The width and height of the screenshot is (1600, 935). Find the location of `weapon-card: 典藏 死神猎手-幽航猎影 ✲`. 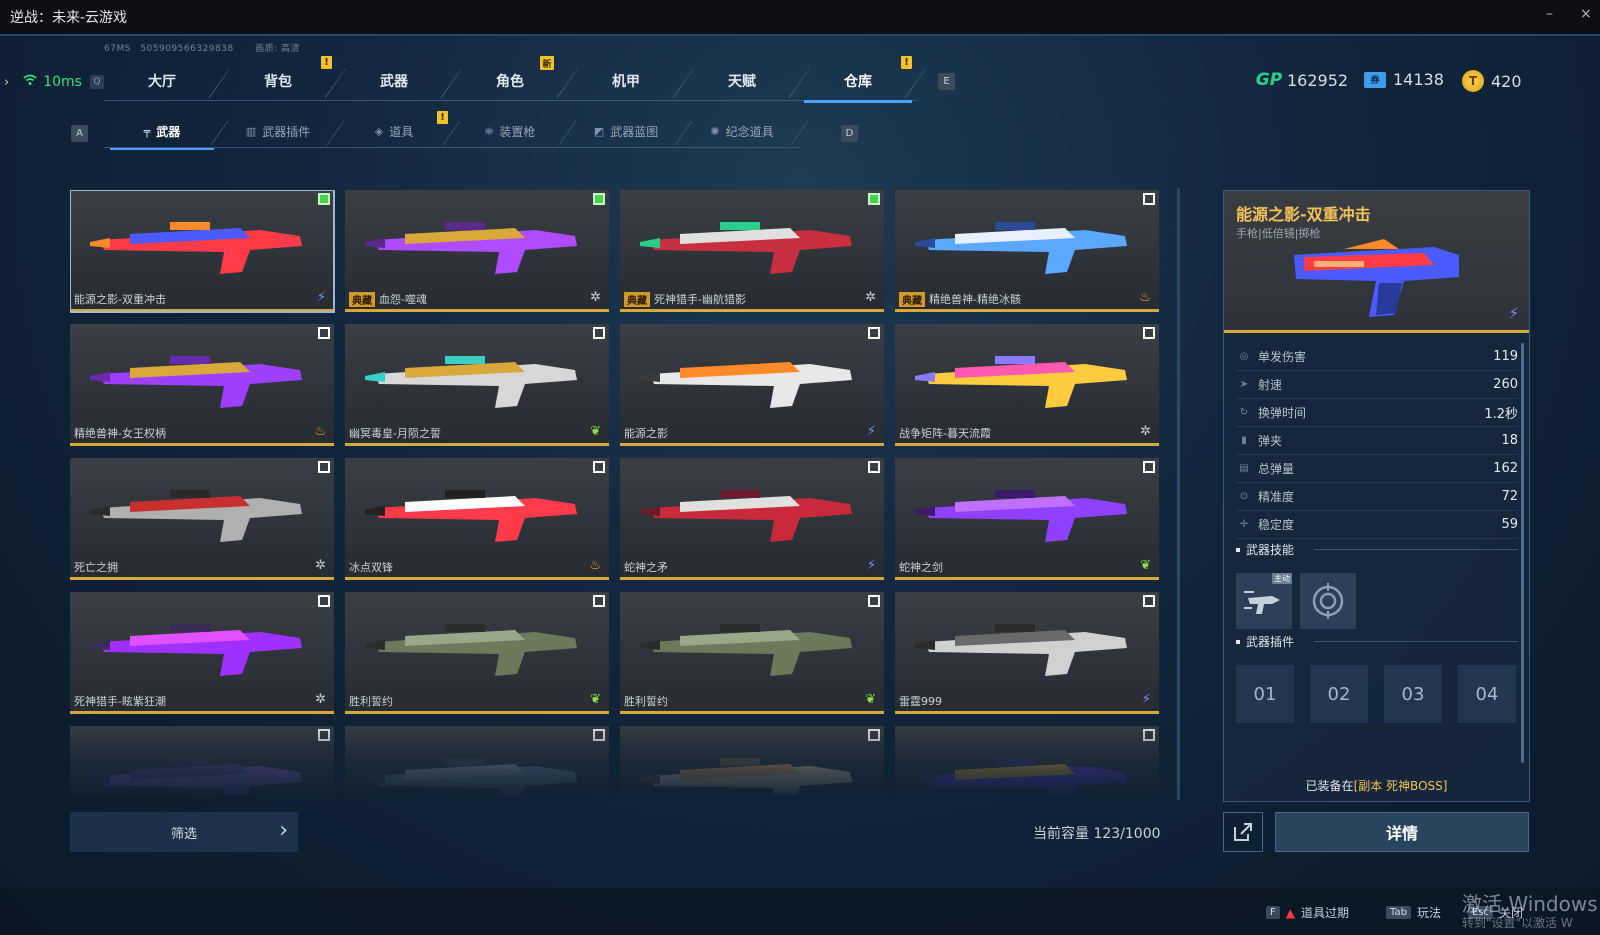

weapon-card: 典藏 死神猎手-幽航猎影 ✲ is located at coordinates (752, 251).